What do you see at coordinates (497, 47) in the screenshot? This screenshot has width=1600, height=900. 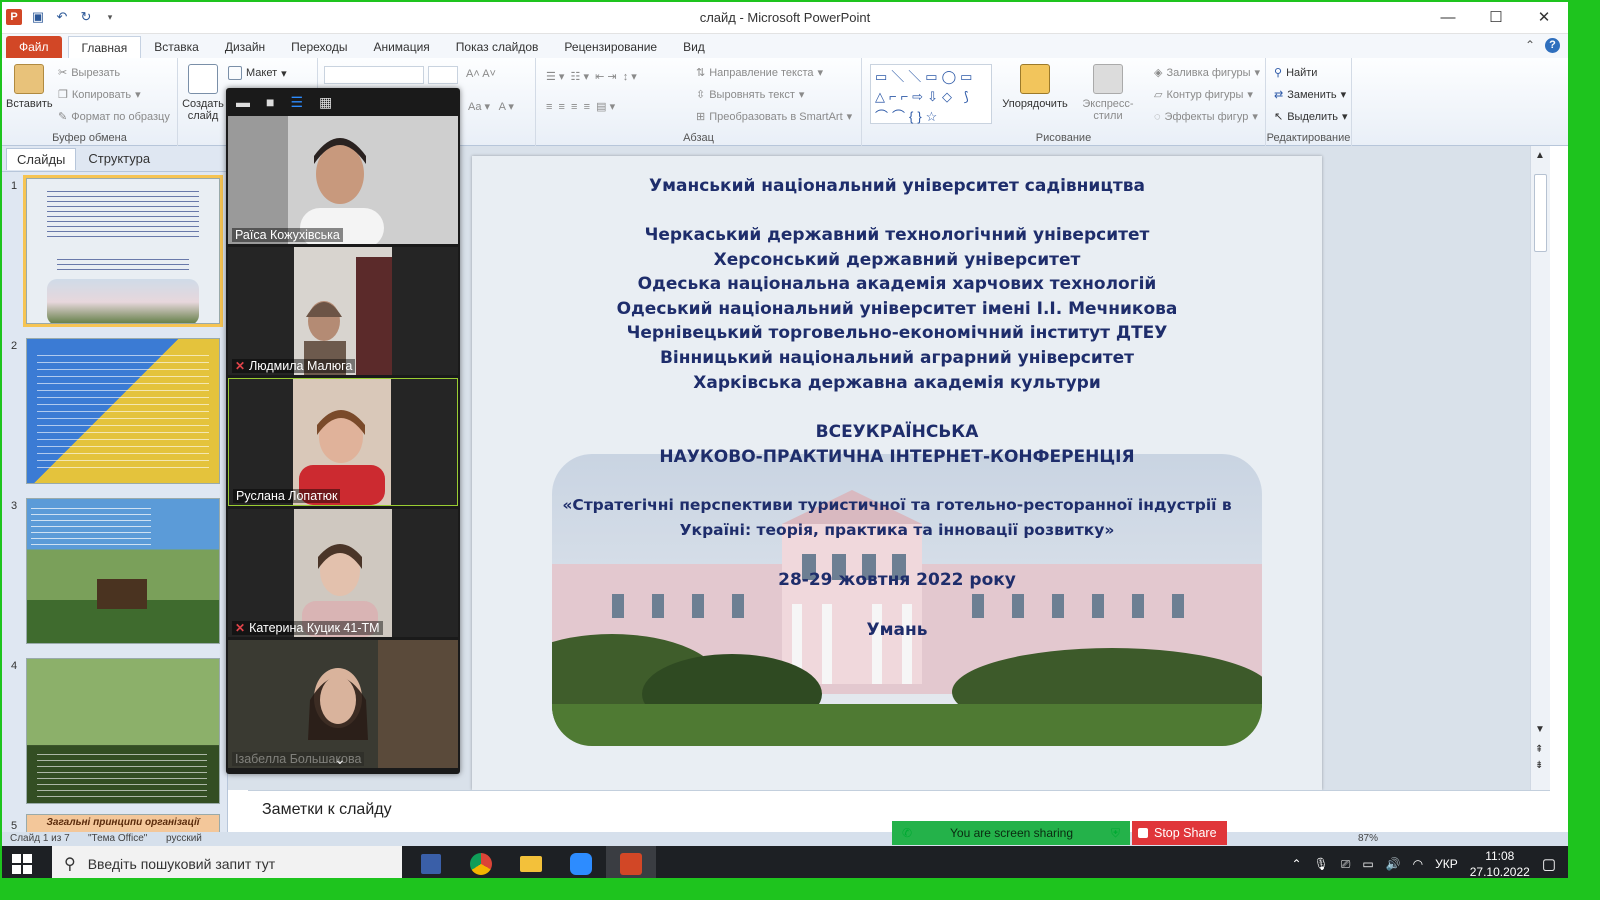 I see `tab-slideshow: Показ слайдов` at bounding box center [497, 47].